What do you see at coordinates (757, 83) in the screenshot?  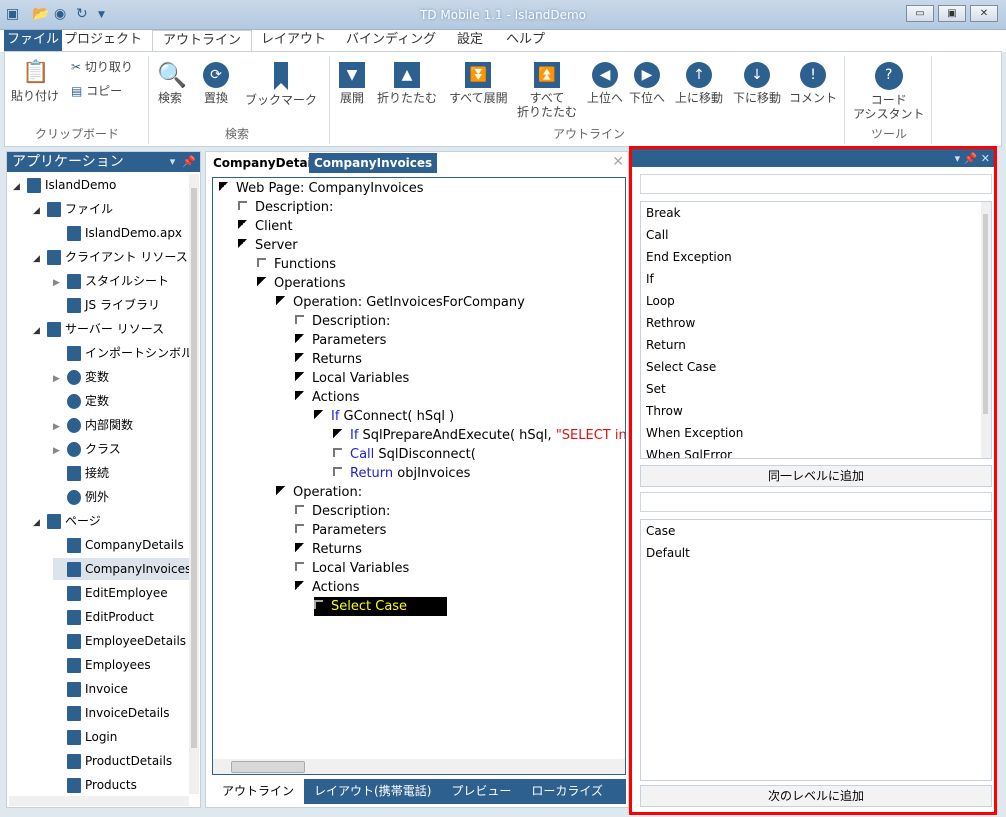 I see `outline-button: ↓ 下に移動` at bounding box center [757, 83].